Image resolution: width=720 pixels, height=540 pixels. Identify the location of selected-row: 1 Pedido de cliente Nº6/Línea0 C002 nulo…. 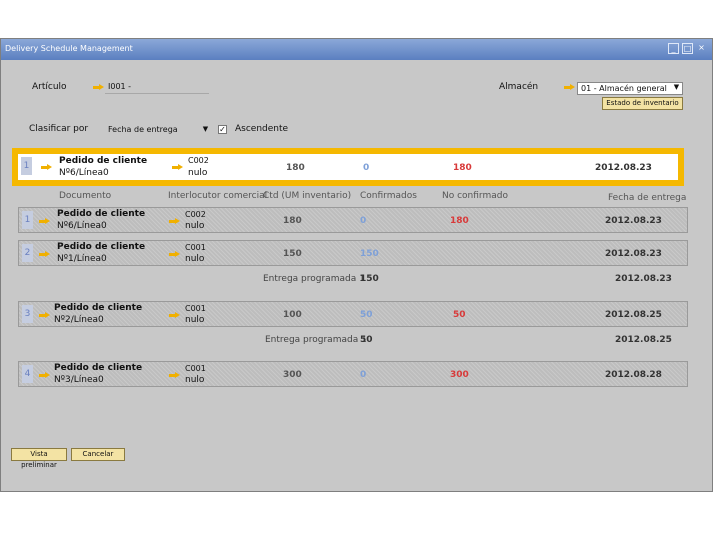
(348, 167).